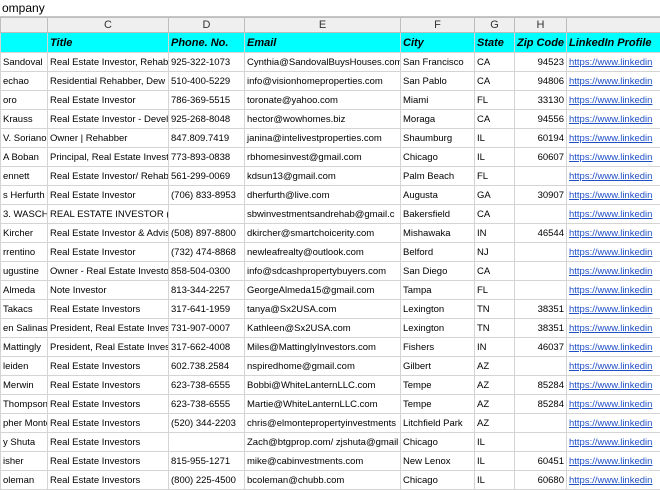 The image size is (660, 490). I want to click on cell-email: kdsun13@gmail.com, so click(323, 176).